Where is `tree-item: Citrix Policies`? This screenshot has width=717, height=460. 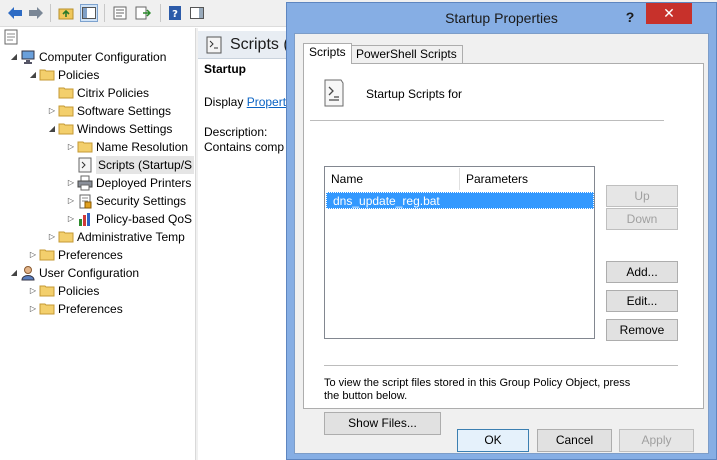
tree-item: Citrix Policies is located at coordinates (97, 93).